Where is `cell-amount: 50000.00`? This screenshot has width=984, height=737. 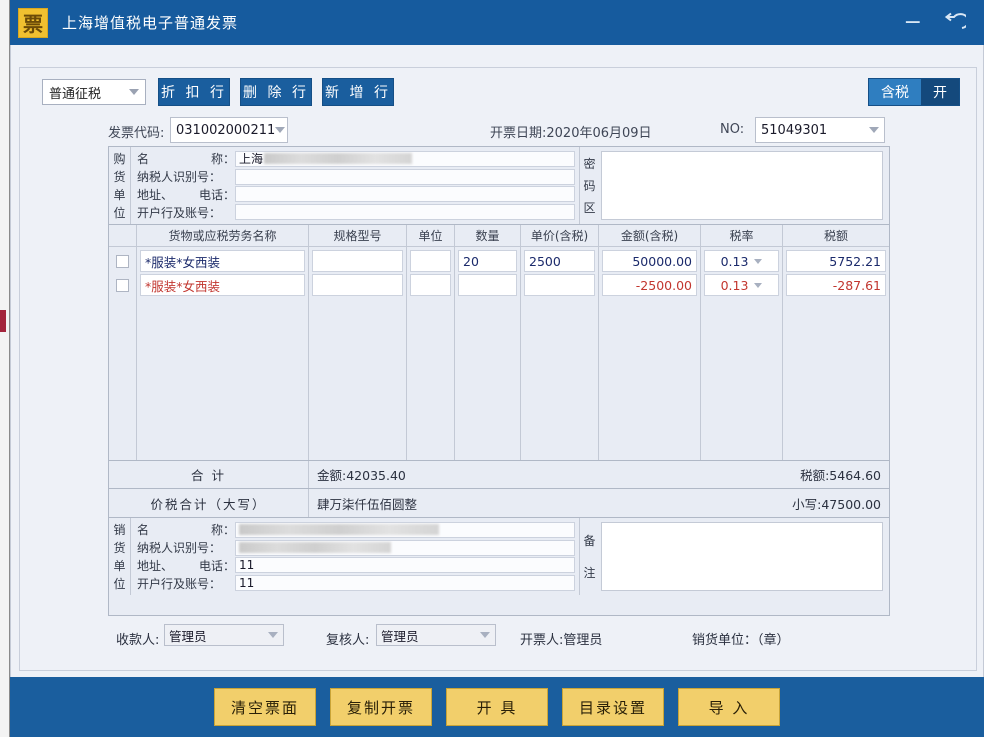
cell-amount: 50000.00 is located at coordinates (649, 261).